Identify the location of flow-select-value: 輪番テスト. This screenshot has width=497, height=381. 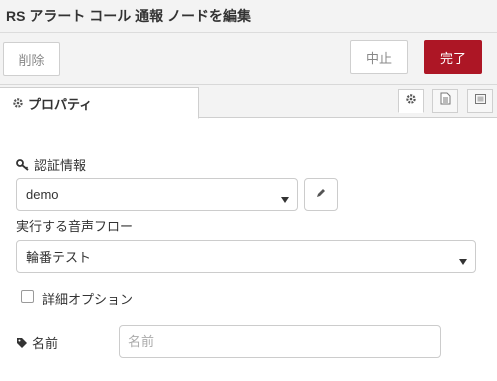
(59, 257).